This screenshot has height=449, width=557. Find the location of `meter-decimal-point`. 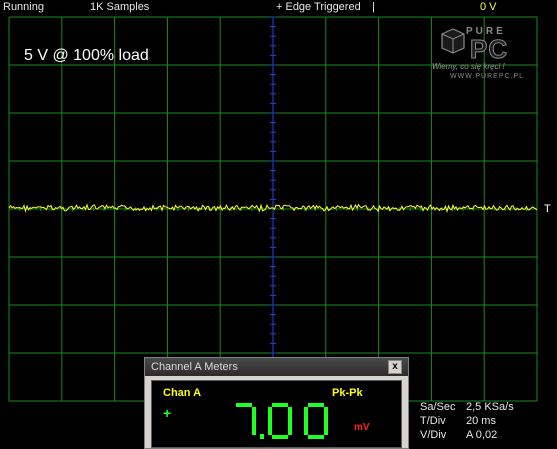

meter-decimal-point is located at coordinates (262, 436).